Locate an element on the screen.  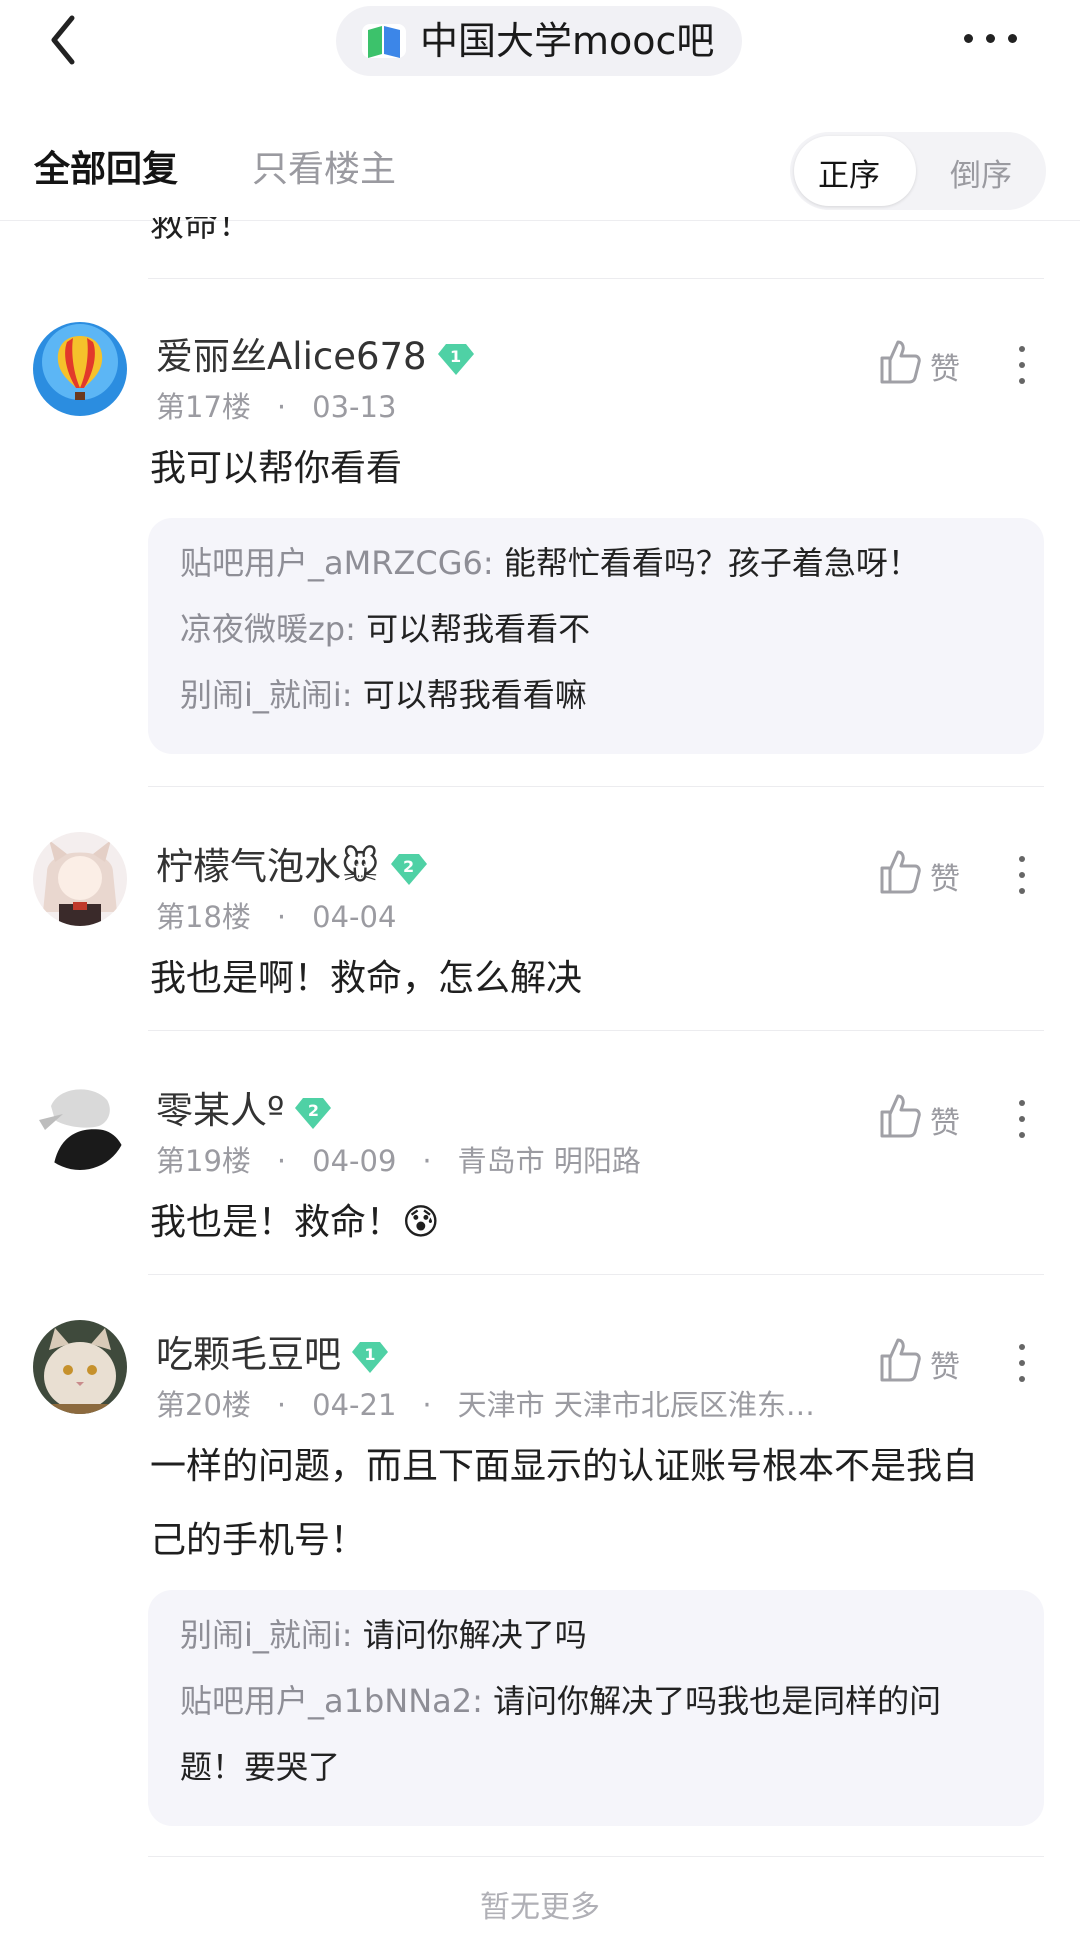
post-location: 青岛市 明阳路 is located at coordinates (549, 1161).